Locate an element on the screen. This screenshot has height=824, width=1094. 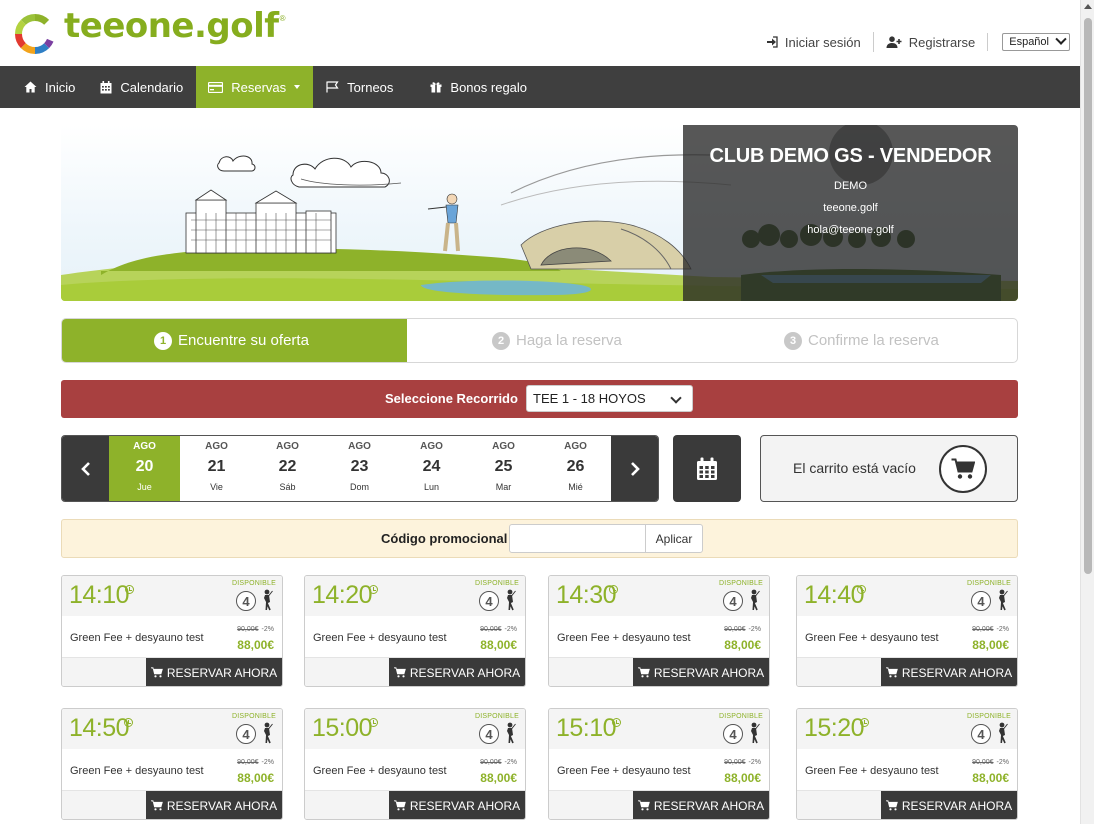
nav-label: Torneos is located at coordinates (370, 87).